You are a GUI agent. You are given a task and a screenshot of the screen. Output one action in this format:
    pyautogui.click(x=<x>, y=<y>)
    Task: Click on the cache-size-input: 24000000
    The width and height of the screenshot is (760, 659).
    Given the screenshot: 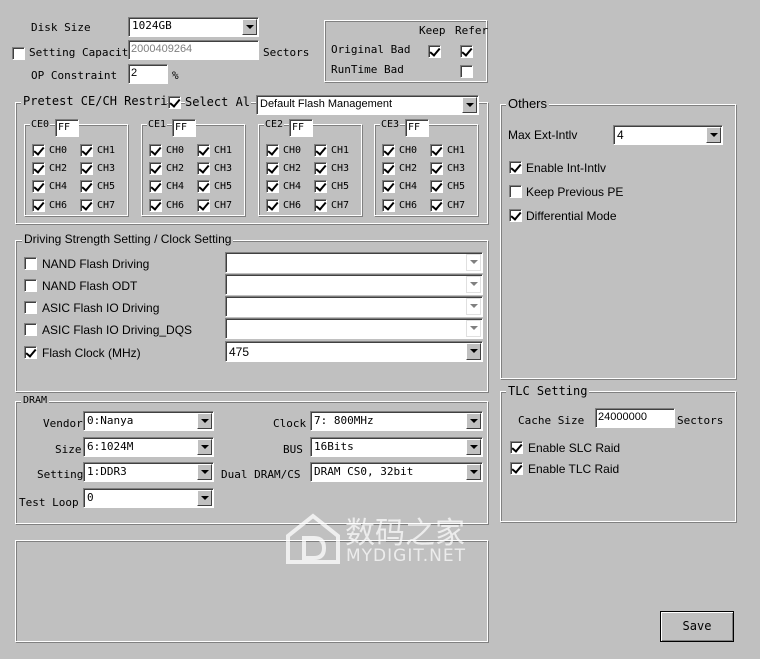 What is the action you would take?
    pyautogui.click(x=635, y=418)
    